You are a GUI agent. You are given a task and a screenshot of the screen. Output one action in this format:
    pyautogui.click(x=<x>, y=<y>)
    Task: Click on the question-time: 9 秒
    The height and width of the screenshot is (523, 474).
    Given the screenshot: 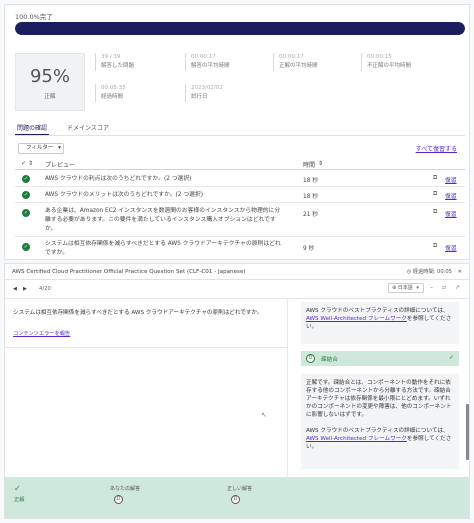 What is the action you would take?
    pyautogui.click(x=309, y=249)
    